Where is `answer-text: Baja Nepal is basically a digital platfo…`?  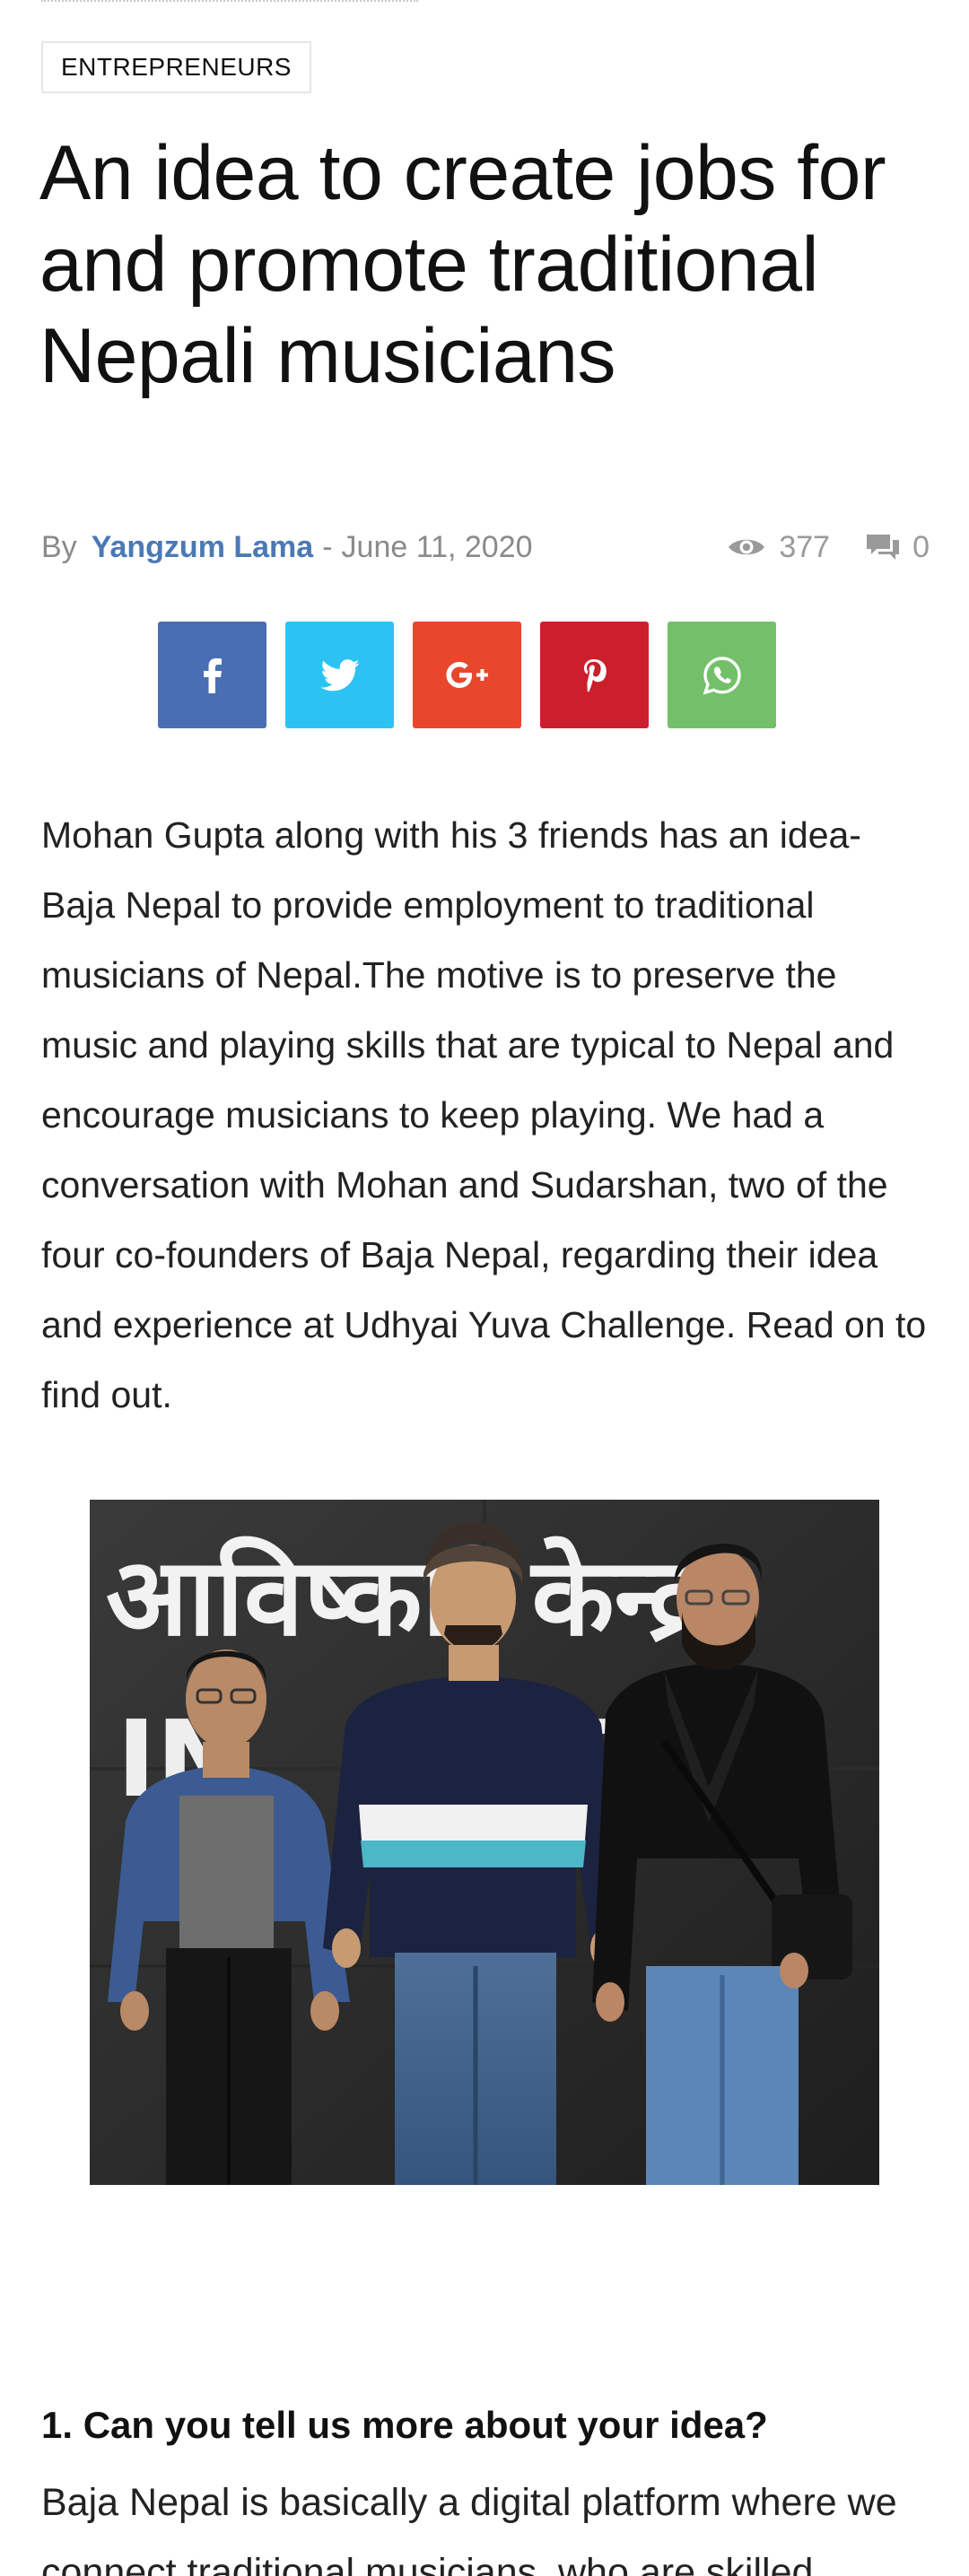
answer-text: Baja Nepal is basically a digital platfo… is located at coordinates (469, 2528).